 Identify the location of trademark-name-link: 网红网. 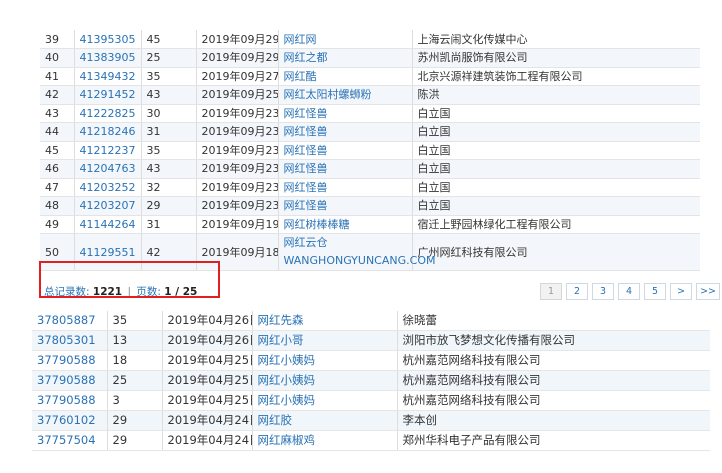
(345, 39).